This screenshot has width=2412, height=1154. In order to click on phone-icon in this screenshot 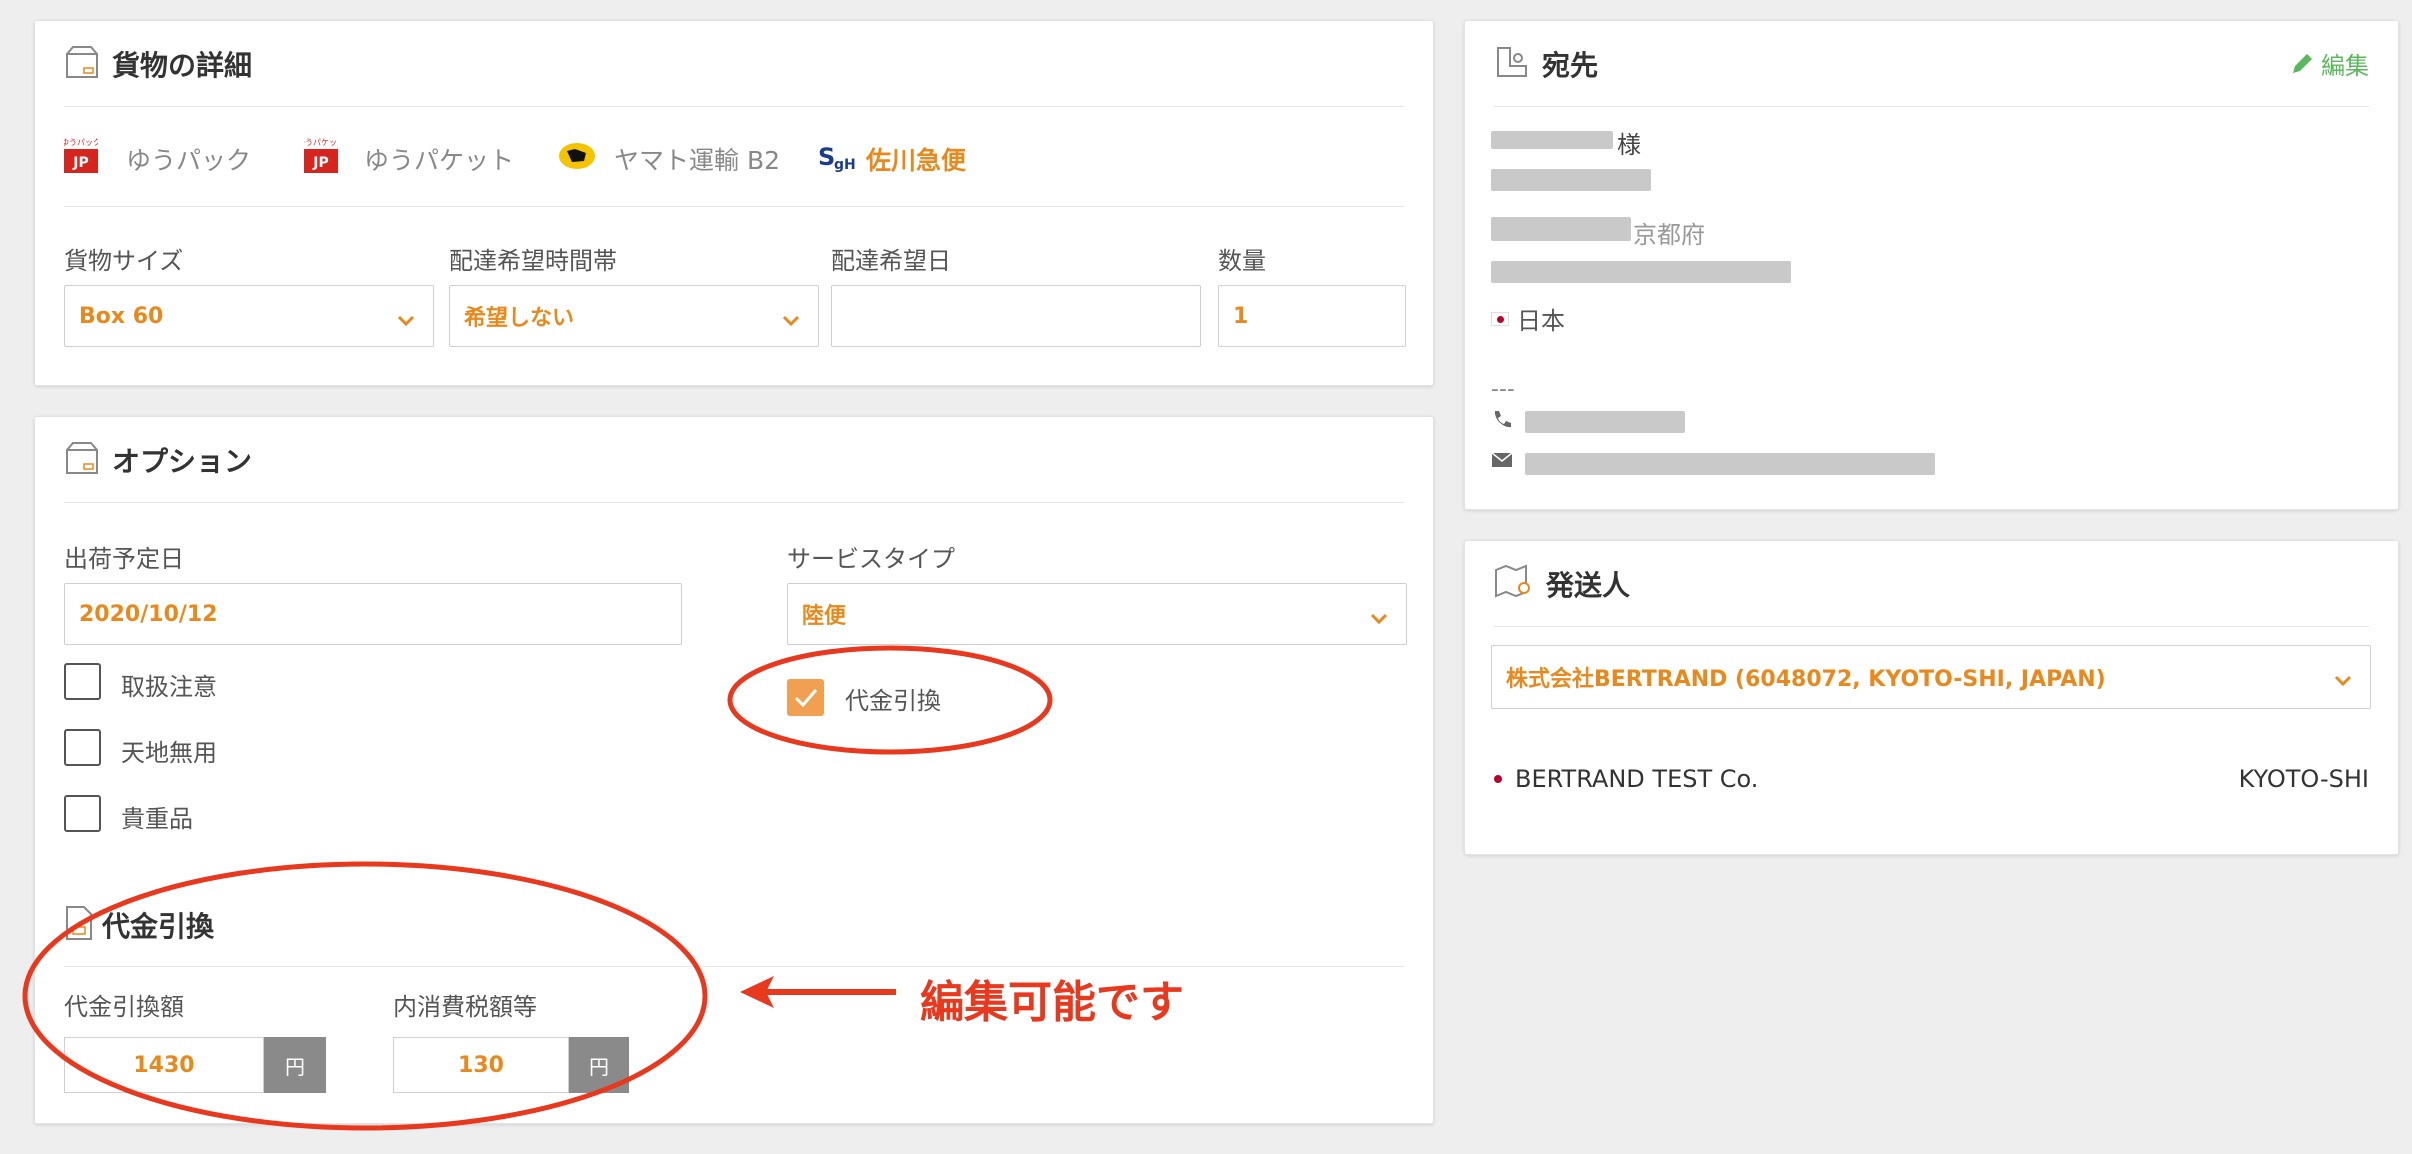, I will do `click(1502, 422)`.